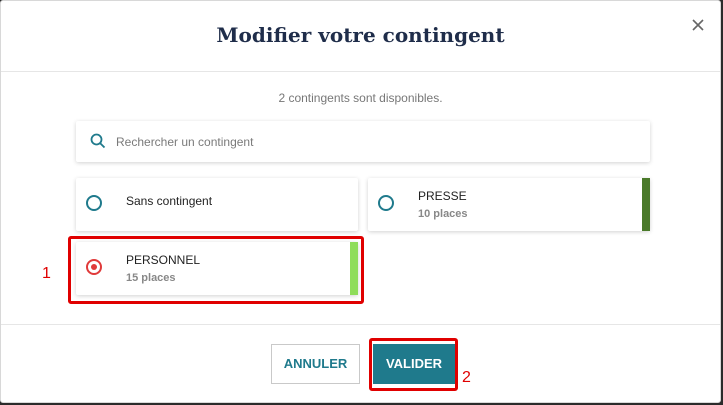 The height and width of the screenshot is (405, 723). I want to click on cancel-button: ANNULER, so click(315, 364).